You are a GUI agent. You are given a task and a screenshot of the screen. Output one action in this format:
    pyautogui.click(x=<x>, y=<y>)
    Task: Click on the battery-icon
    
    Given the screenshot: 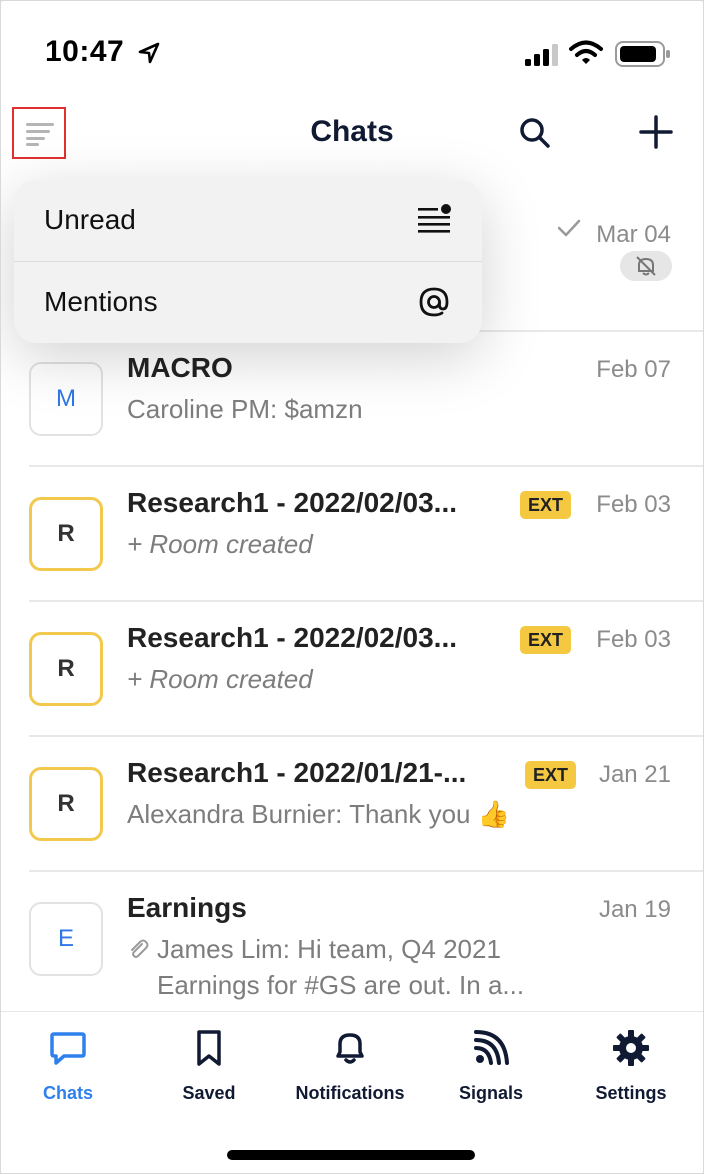 What is the action you would take?
    pyautogui.click(x=642, y=54)
    